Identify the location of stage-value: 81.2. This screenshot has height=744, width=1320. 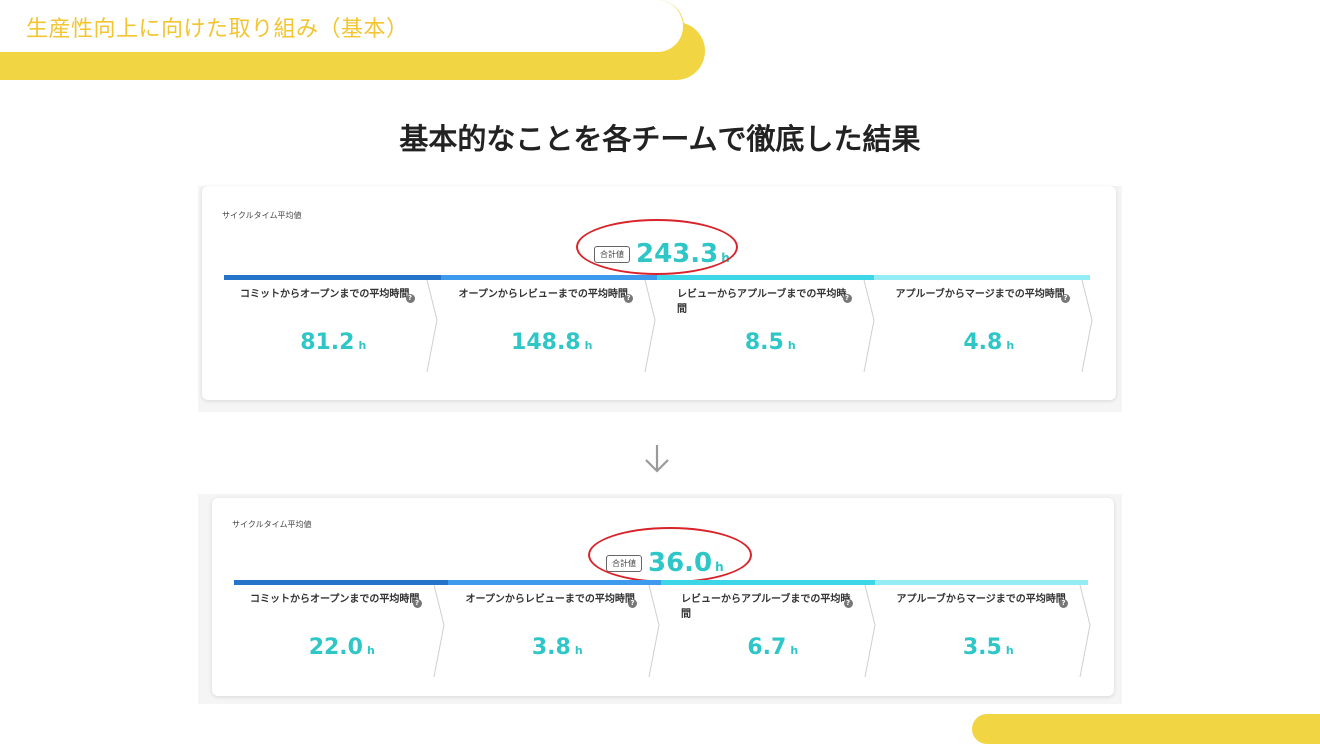
(327, 342).